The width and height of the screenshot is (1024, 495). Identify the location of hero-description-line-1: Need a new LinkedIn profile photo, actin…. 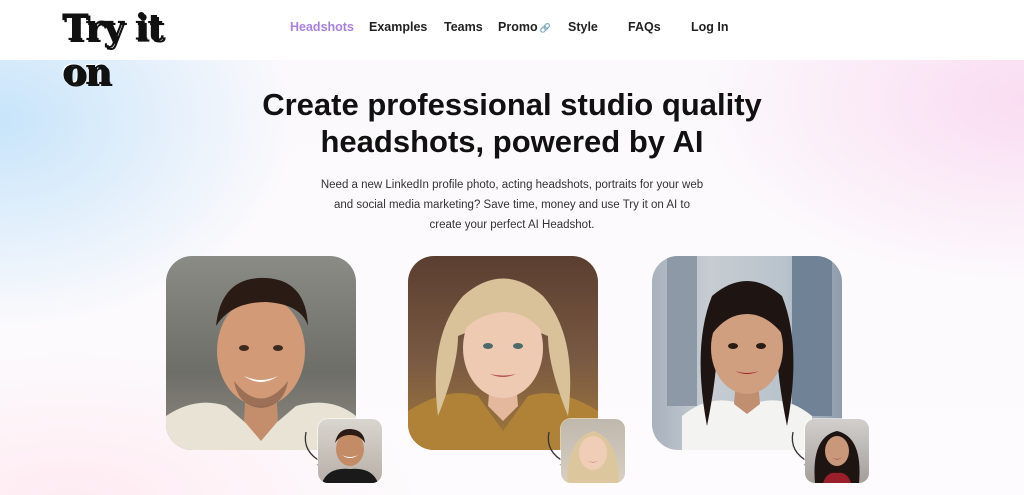
(512, 185).